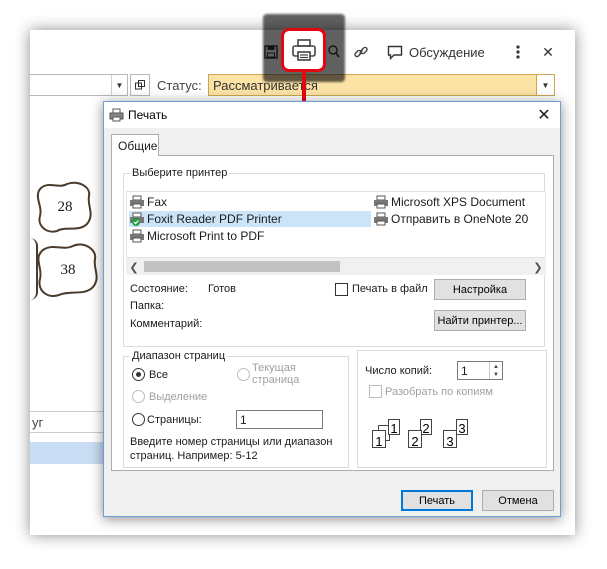 This screenshot has width=607, height=569. What do you see at coordinates (538, 267) in the screenshot?
I see `scroll-right-icon: ❯` at bounding box center [538, 267].